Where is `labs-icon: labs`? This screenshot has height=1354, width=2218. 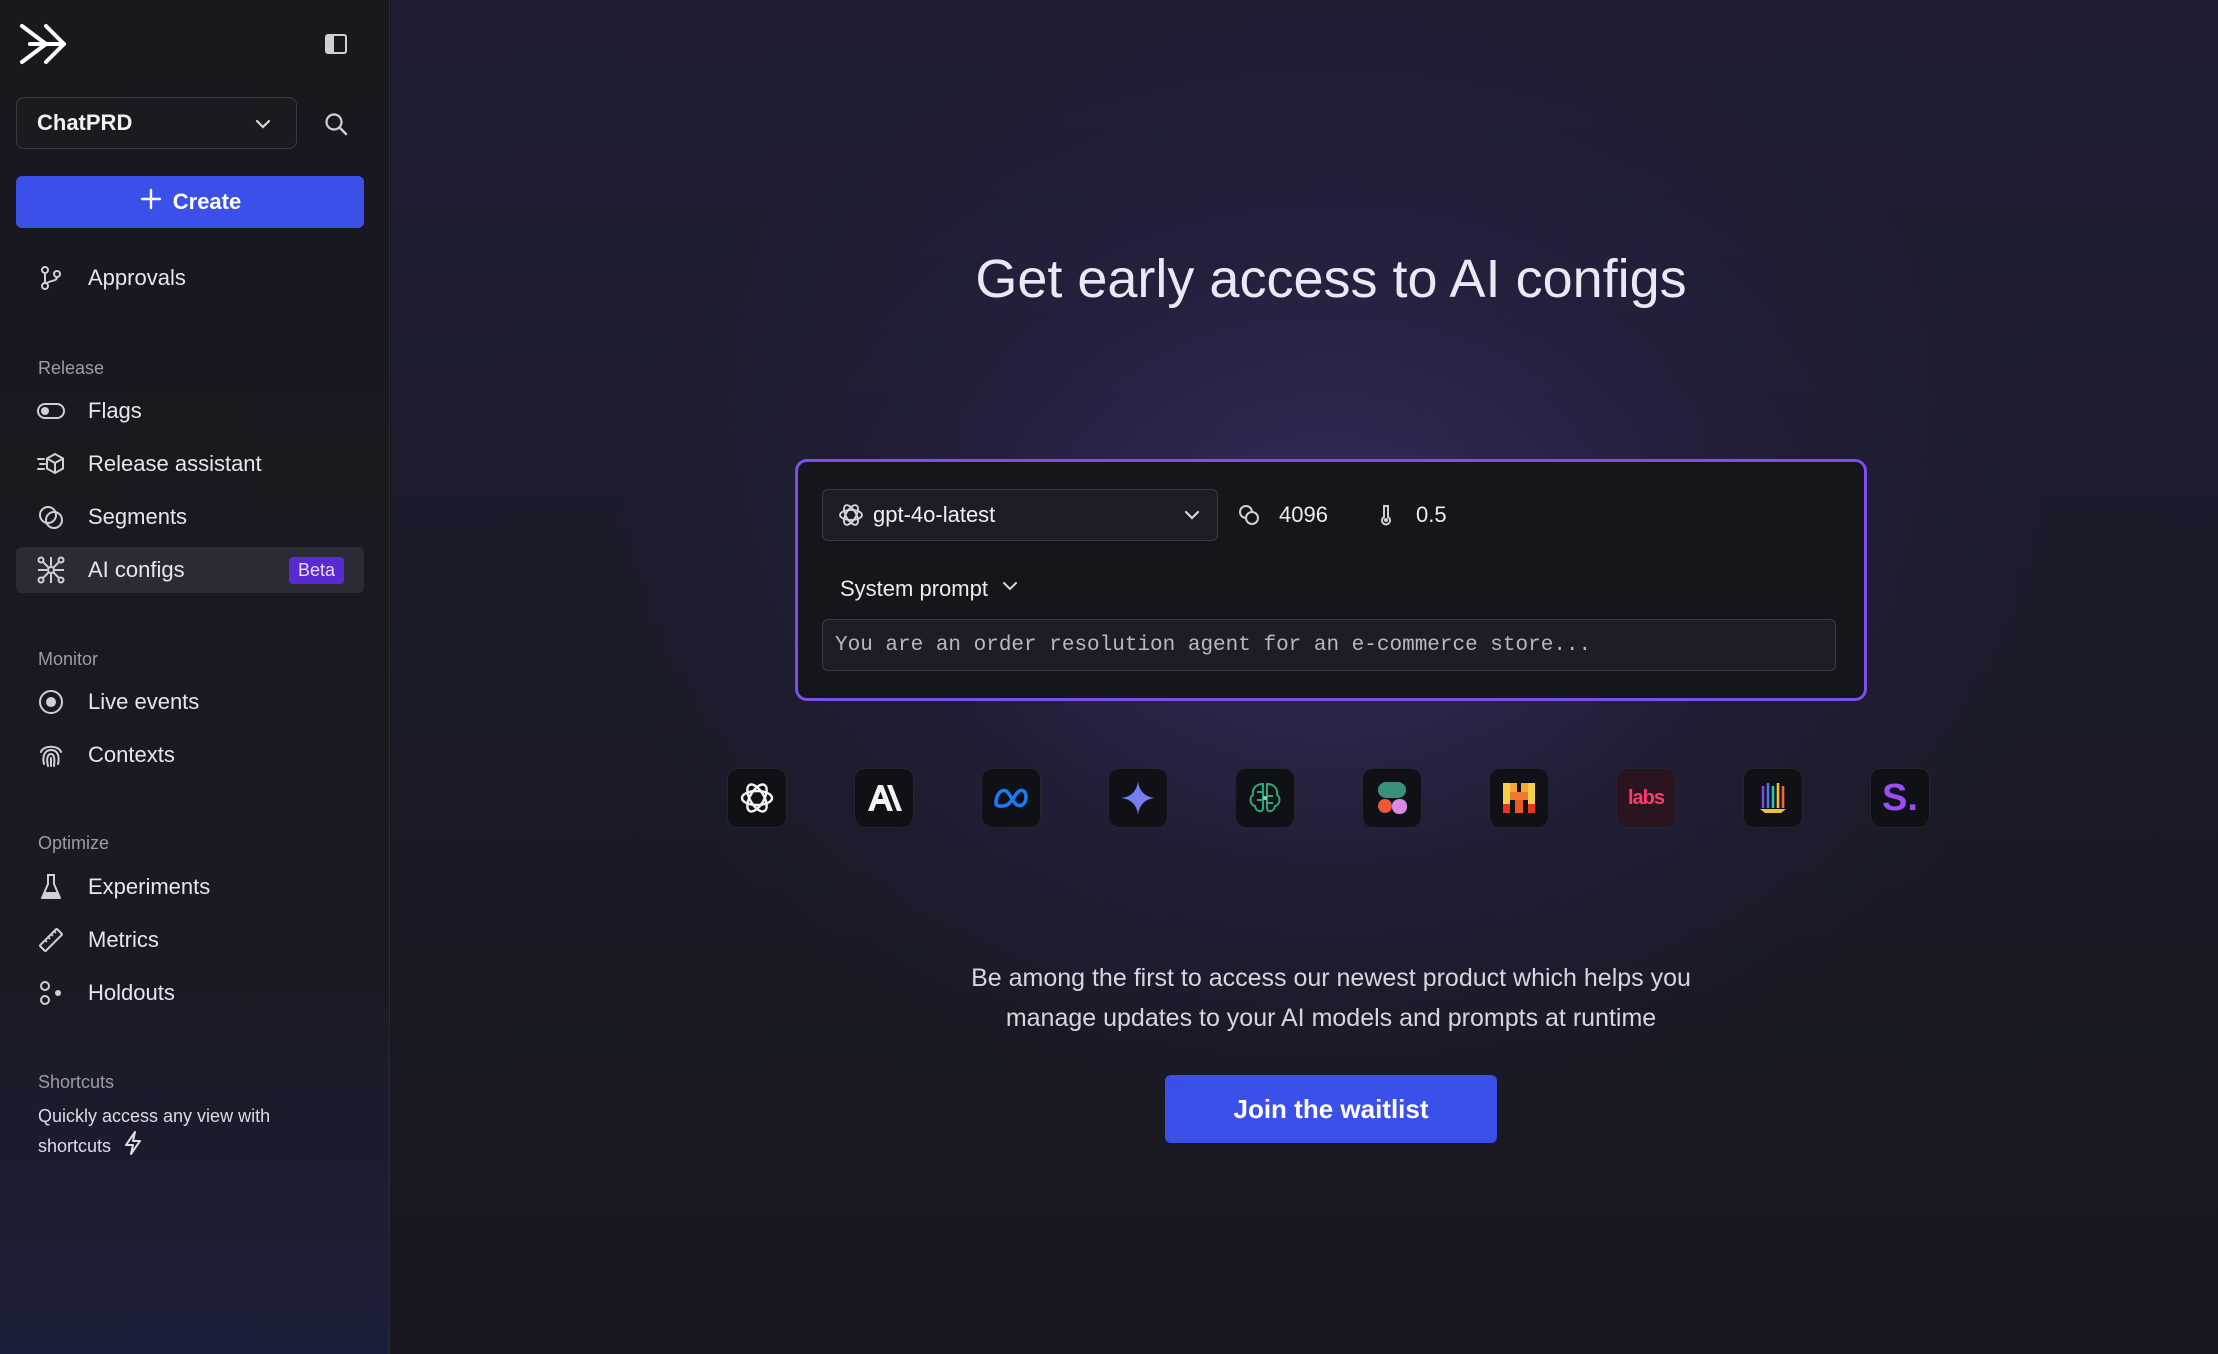 labs-icon: labs is located at coordinates (1646, 798).